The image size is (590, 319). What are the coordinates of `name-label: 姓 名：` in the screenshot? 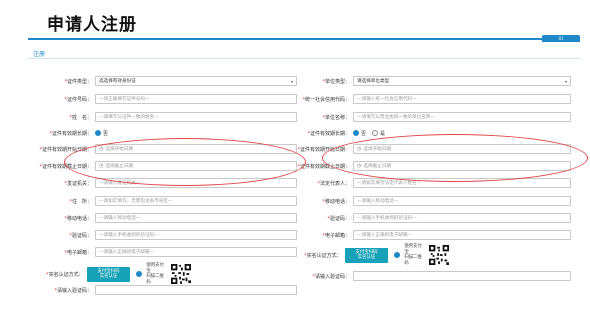 It's located at (81, 117).